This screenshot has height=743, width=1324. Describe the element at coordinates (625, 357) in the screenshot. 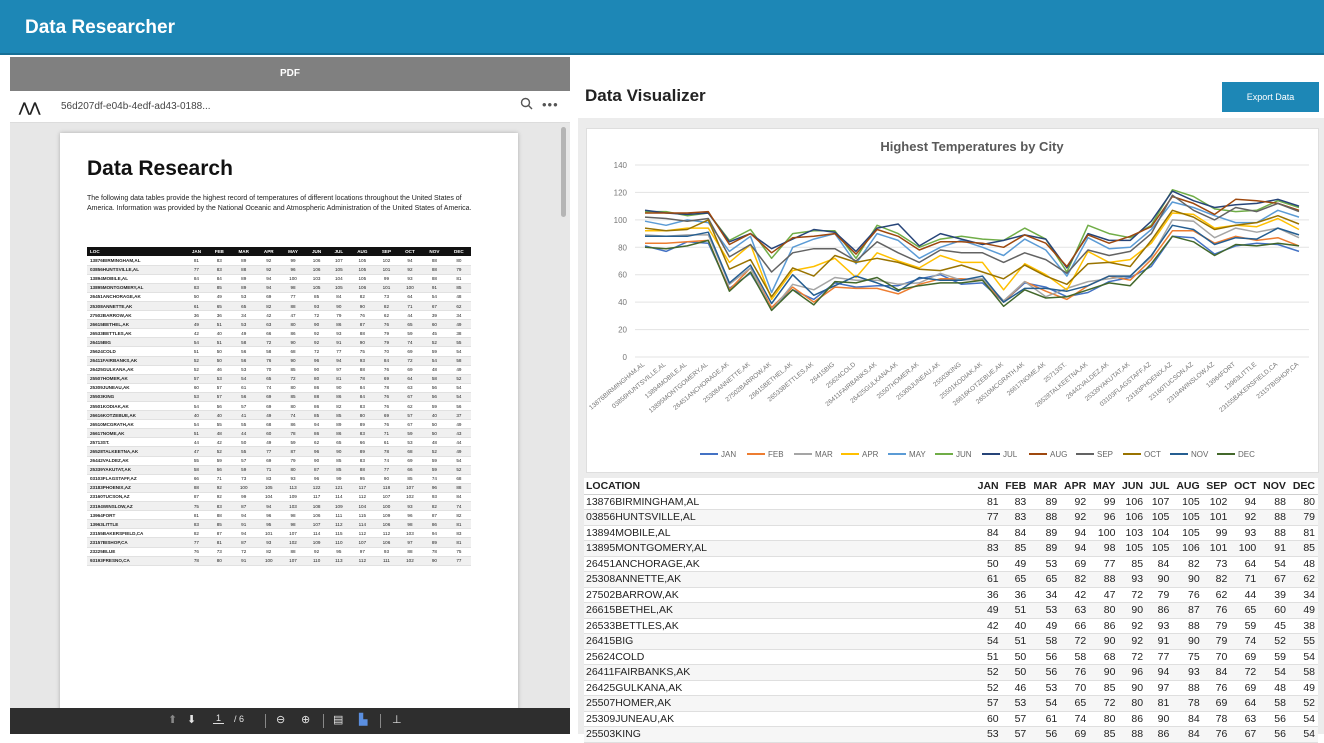

I see `y-tick-label: 0` at that location.